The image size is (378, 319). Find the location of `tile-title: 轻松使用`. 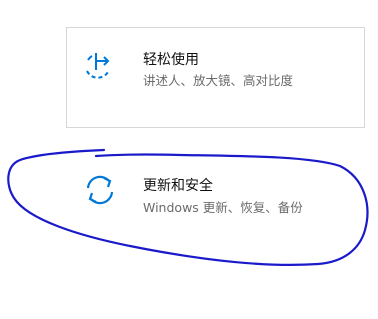

tile-title: 轻松使用 is located at coordinates (171, 60).